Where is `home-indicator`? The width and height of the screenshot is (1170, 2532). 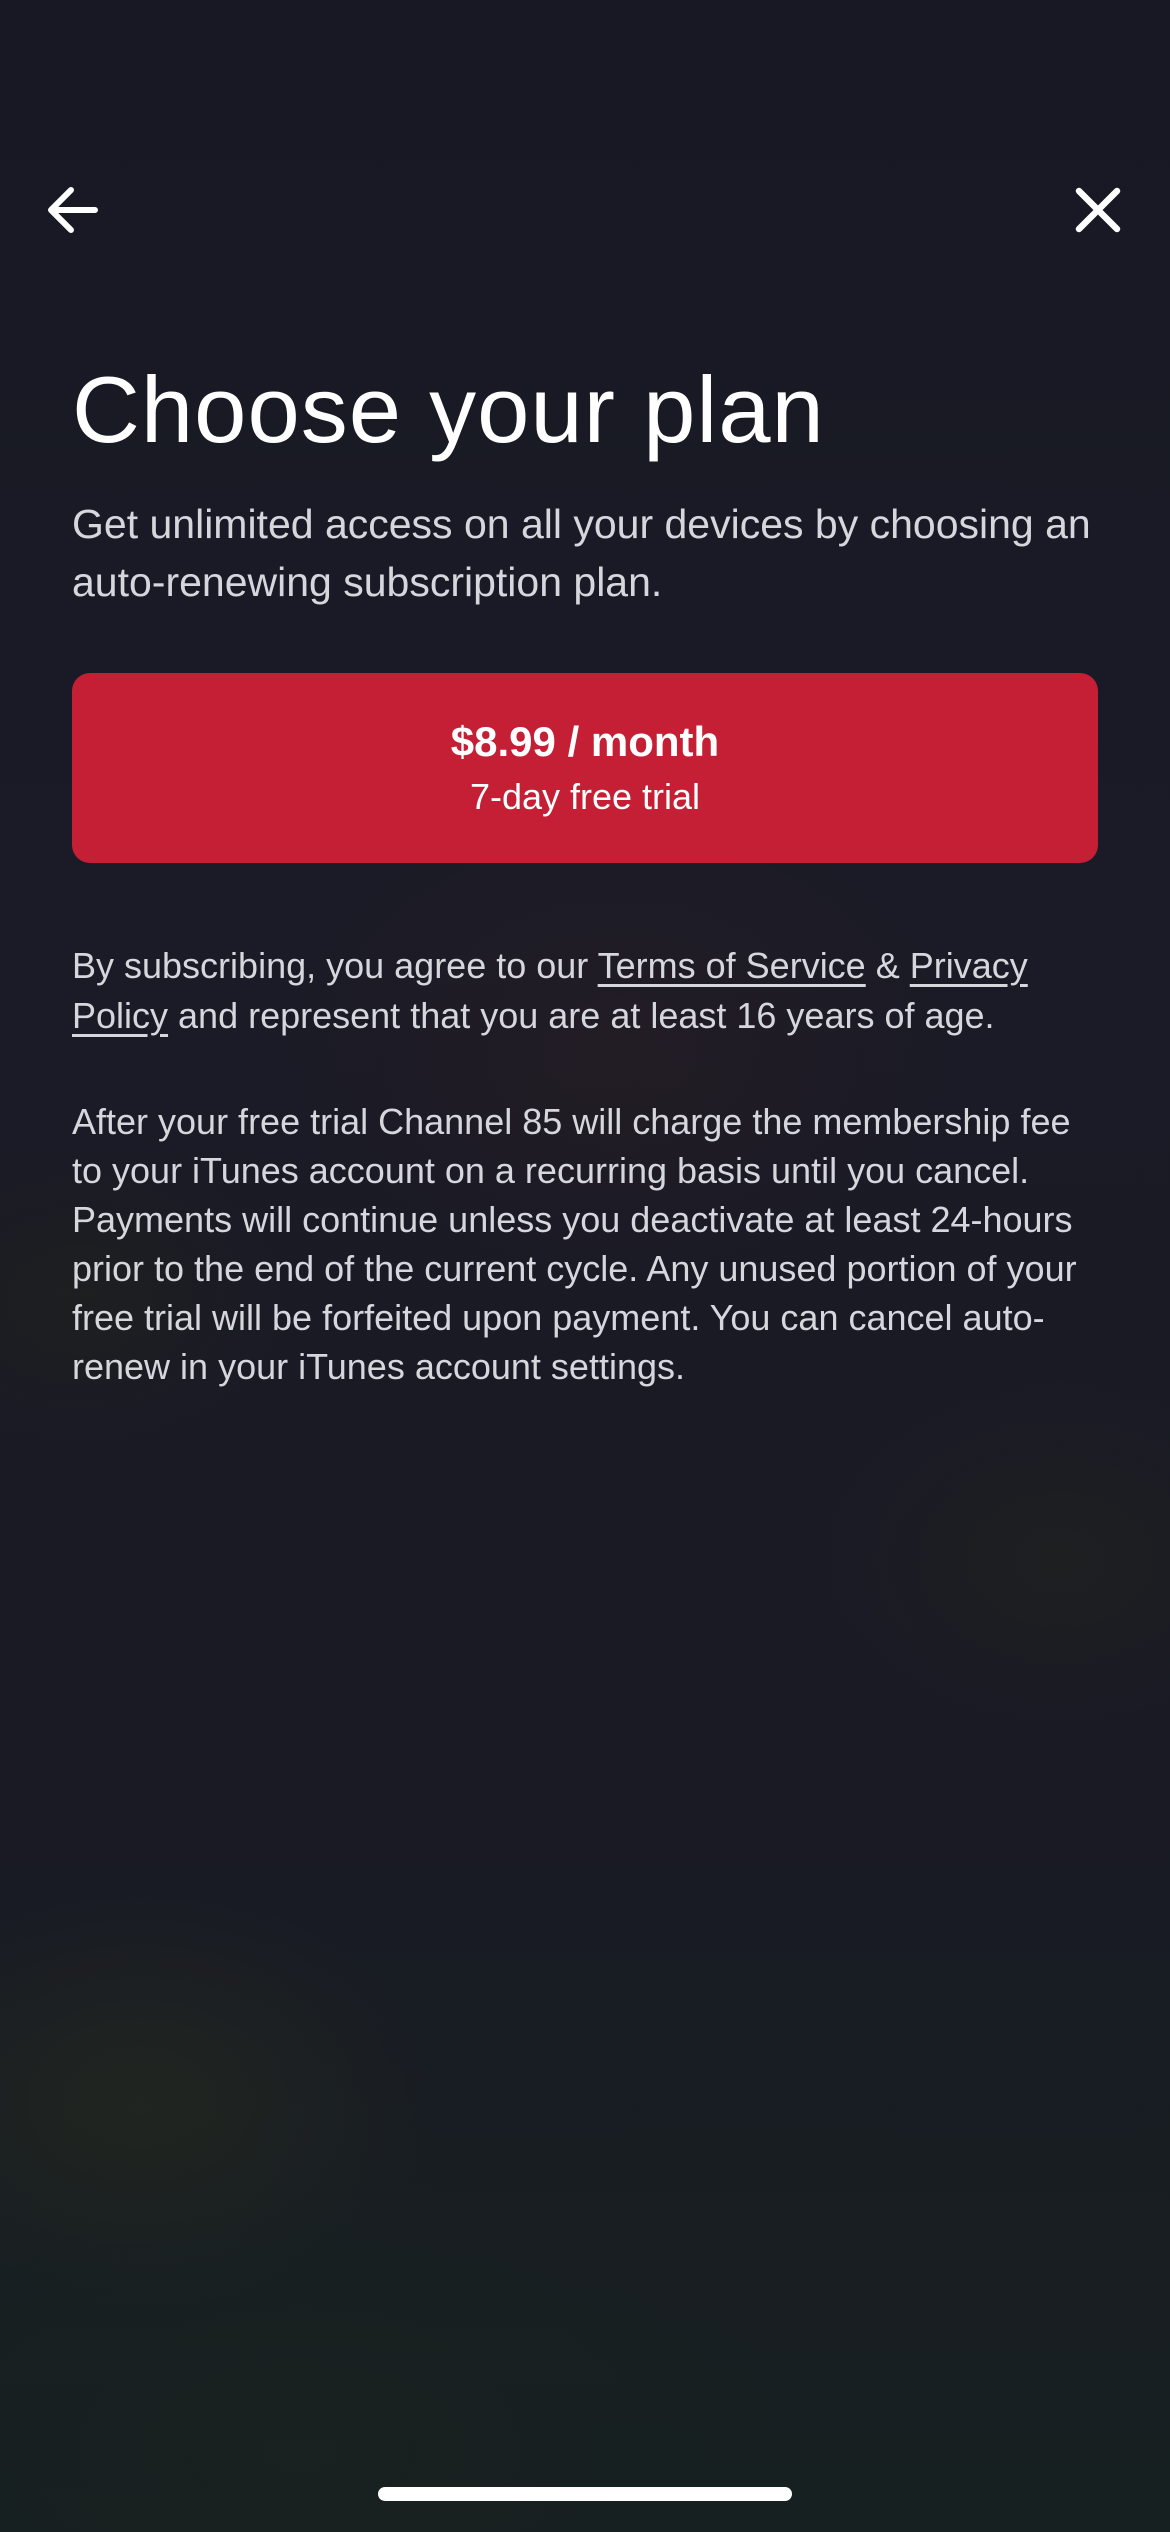 home-indicator is located at coordinates (585, 2494).